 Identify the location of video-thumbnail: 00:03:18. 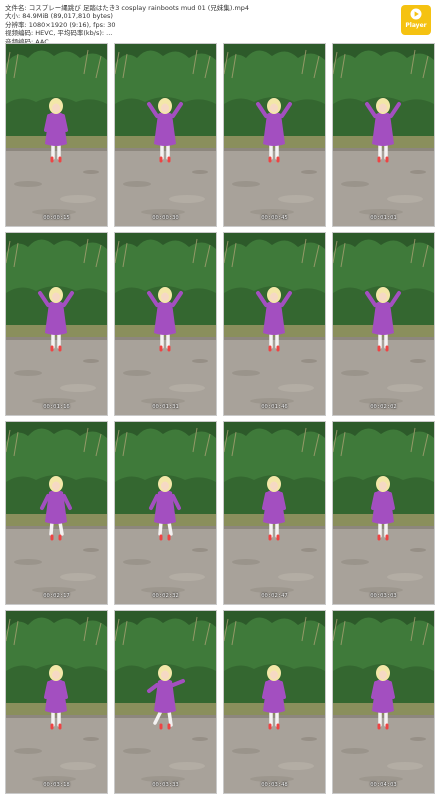
(56, 702).